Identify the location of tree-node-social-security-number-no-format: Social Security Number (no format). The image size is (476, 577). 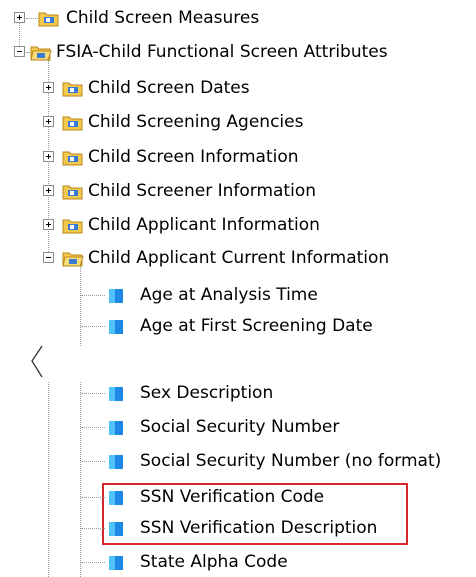
(238, 461).